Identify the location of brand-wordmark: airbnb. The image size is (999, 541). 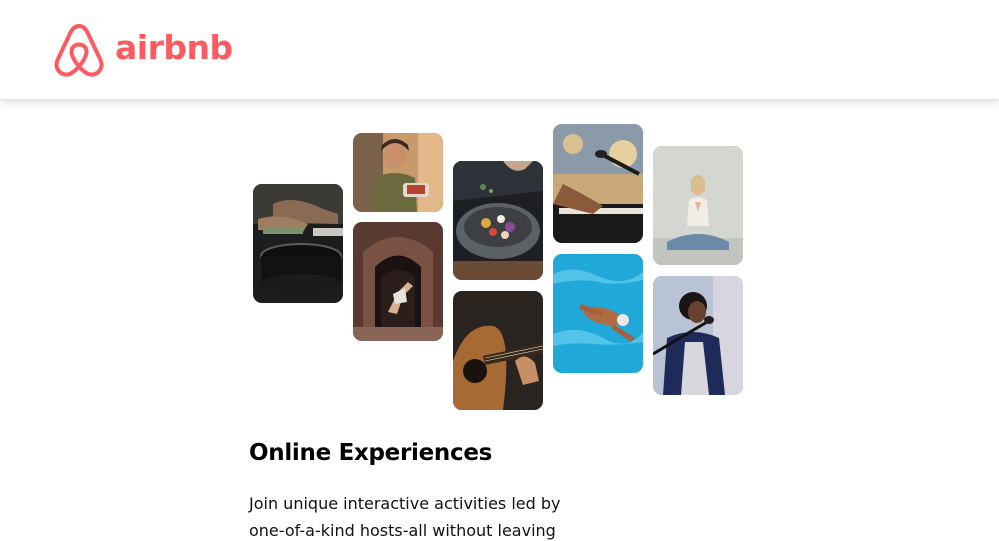
(174, 47).